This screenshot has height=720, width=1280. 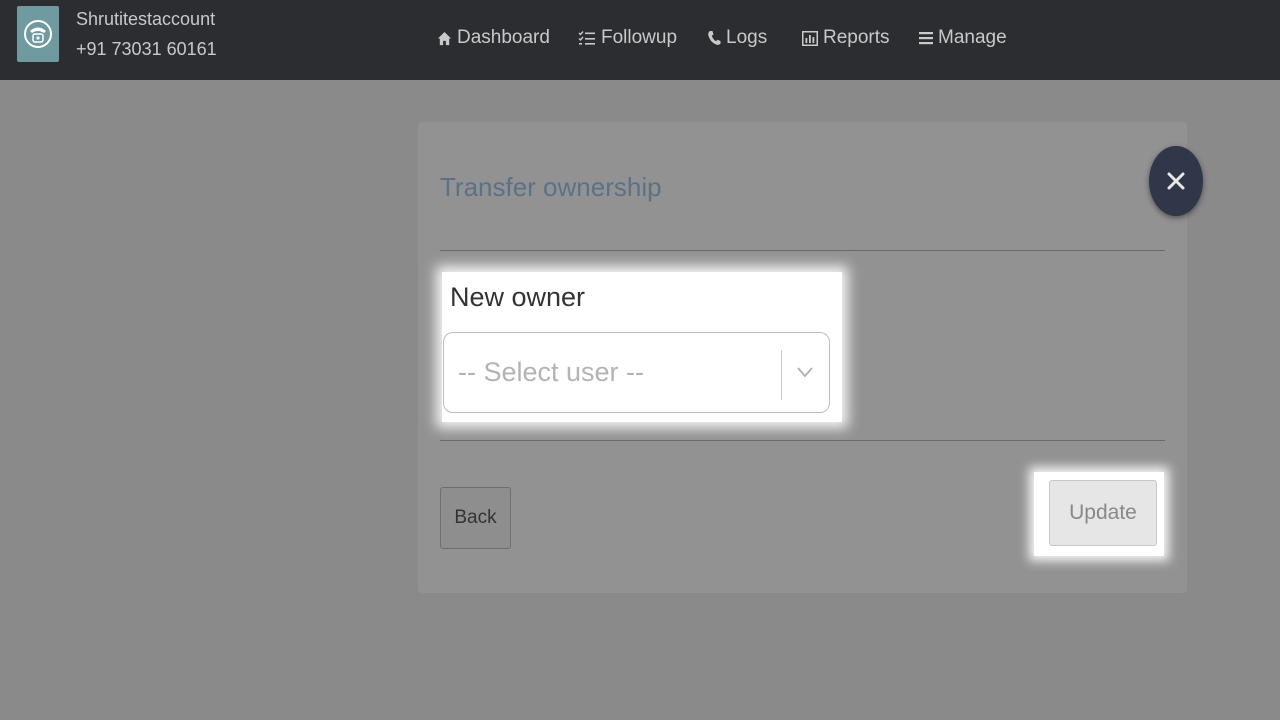 I want to click on nav-reports: Reports, so click(x=846, y=38).